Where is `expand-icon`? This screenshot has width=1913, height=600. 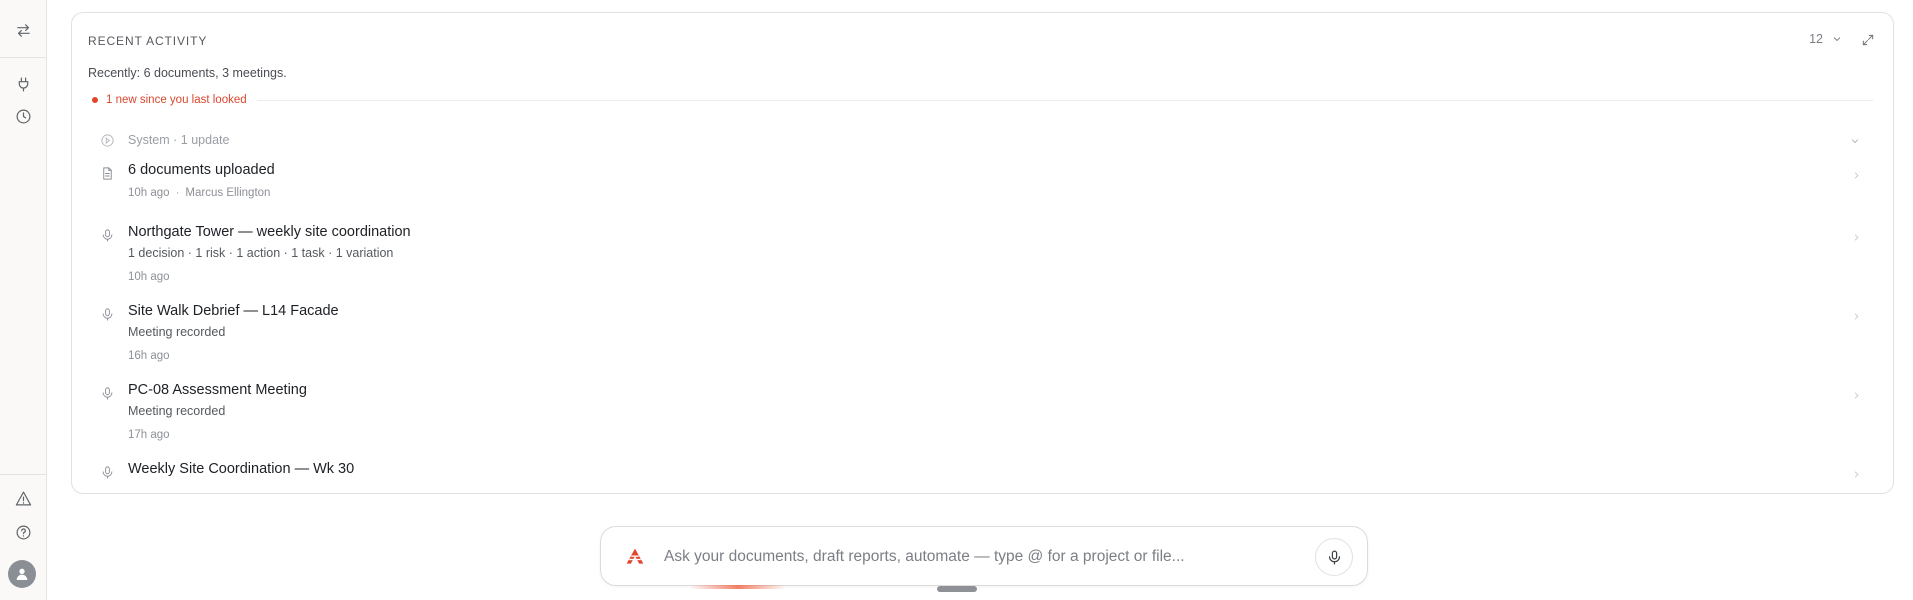
expand-icon is located at coordinates (1868, 40).